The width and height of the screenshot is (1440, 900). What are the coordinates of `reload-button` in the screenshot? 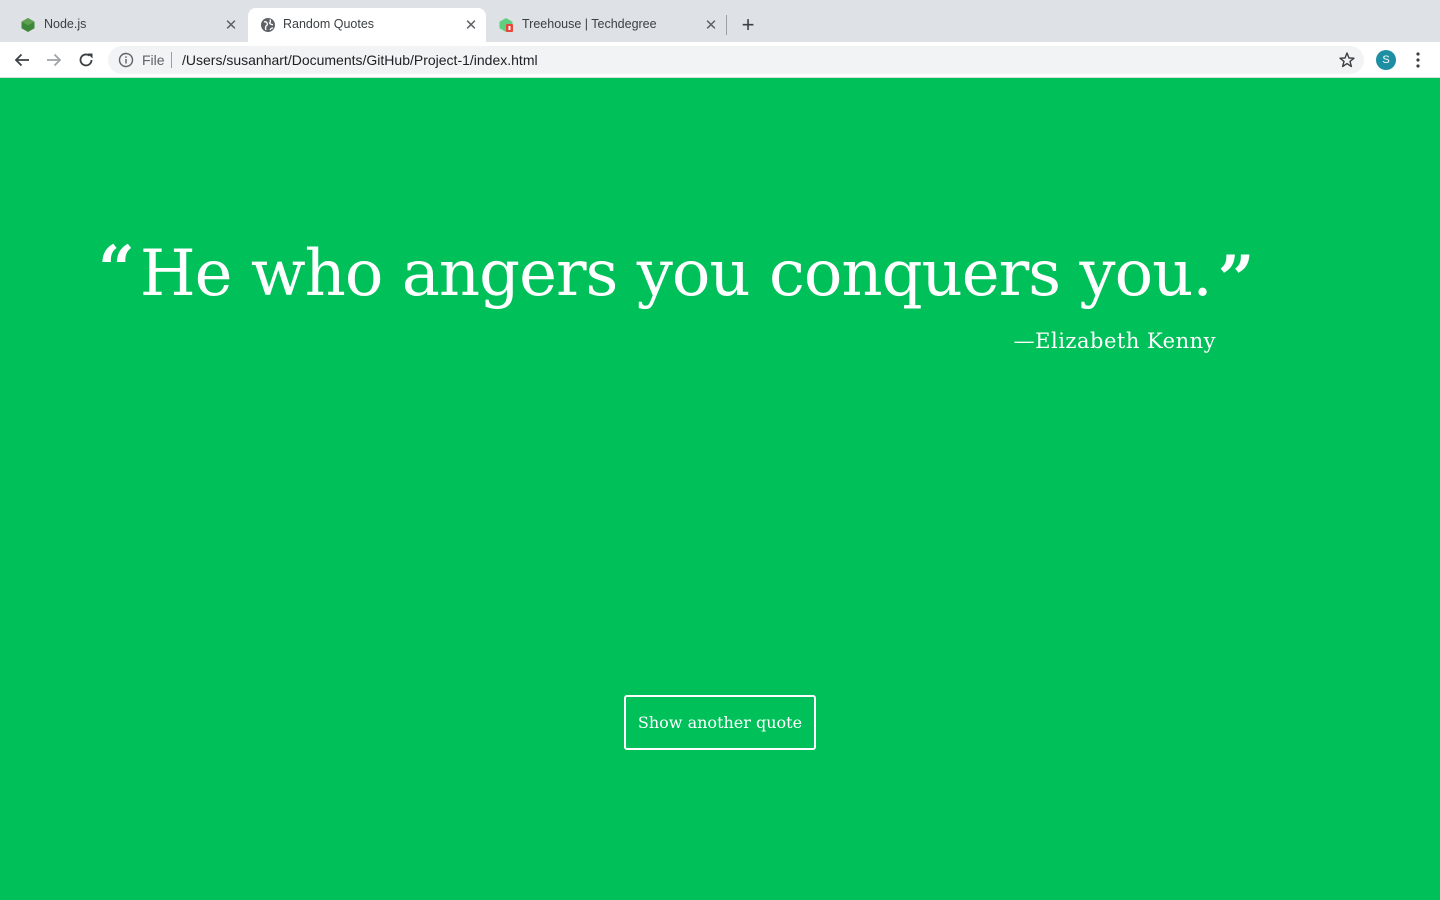 It's located at (86, 60).